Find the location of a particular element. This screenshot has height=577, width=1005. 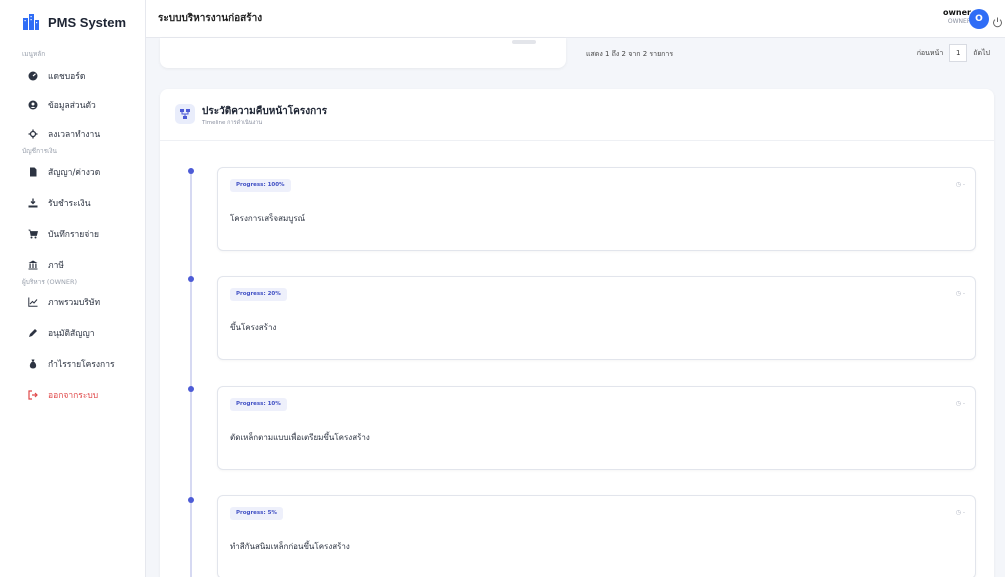

building-logo-icon is located at coordinates (31, 22).